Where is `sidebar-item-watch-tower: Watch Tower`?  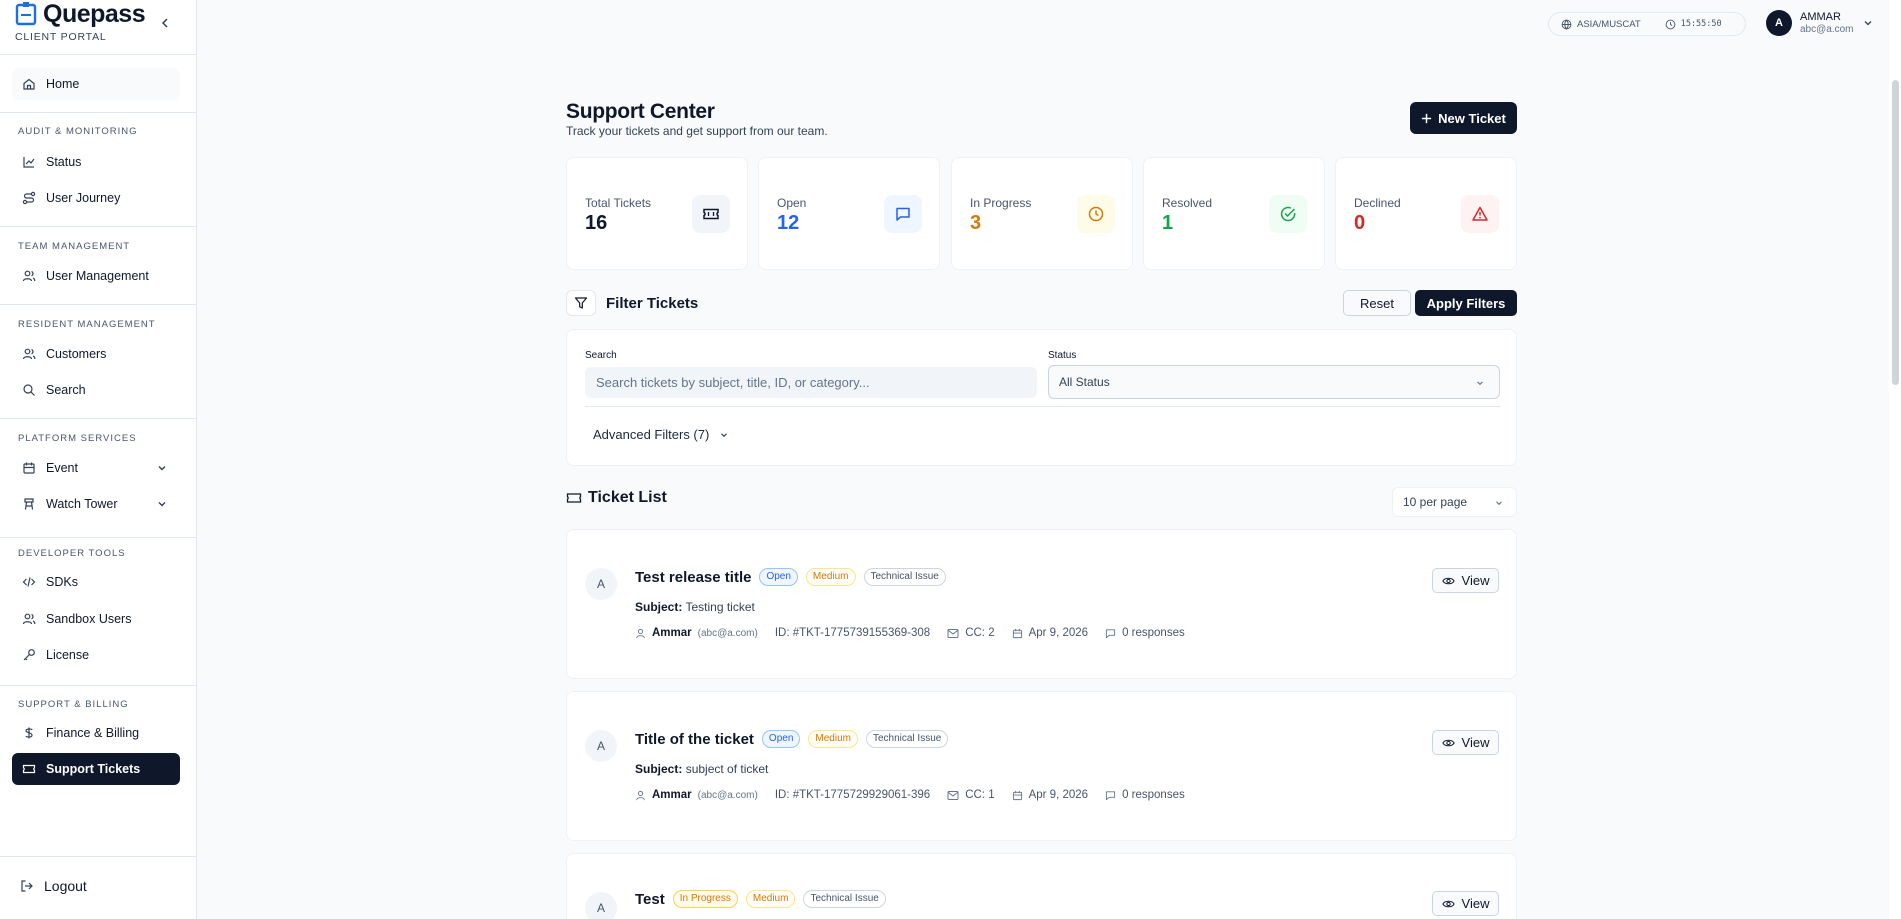 sidebar-item-watch-tower: Watch Tower is located at coordinates (96, 504).